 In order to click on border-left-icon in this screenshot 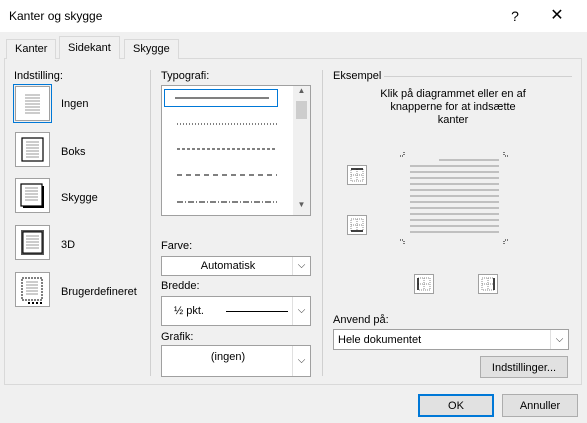, I will do `click(424, 284)`.